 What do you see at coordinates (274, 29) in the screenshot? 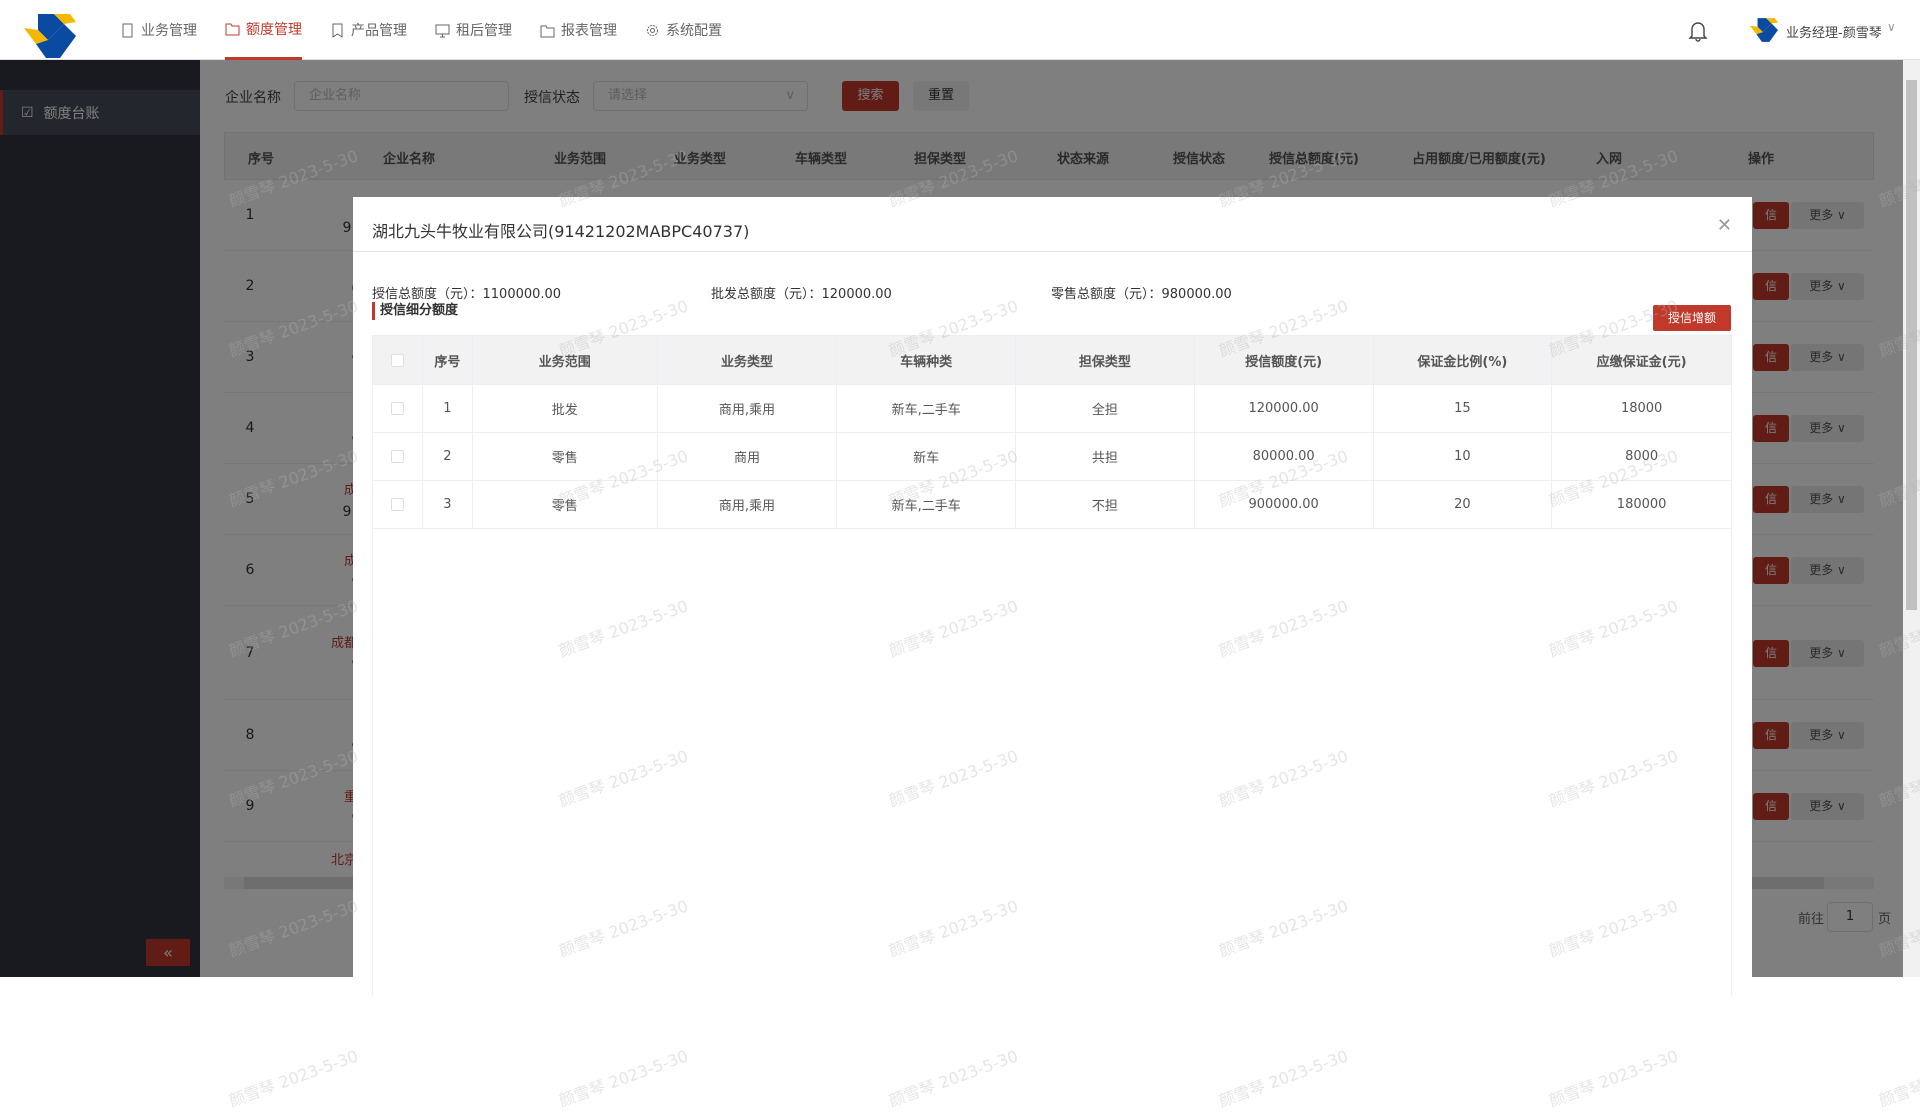
I see `tab-label: 额度管理` at bounding box center [274, 29].